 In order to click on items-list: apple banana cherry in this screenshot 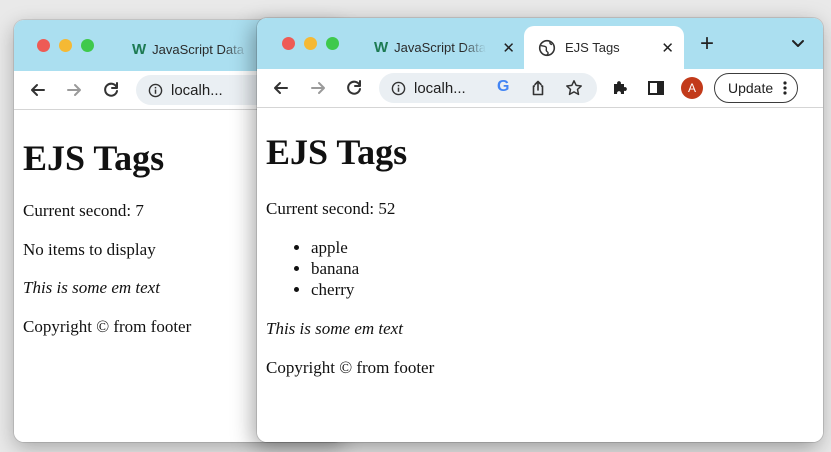, I will do `click(312, 268)`.